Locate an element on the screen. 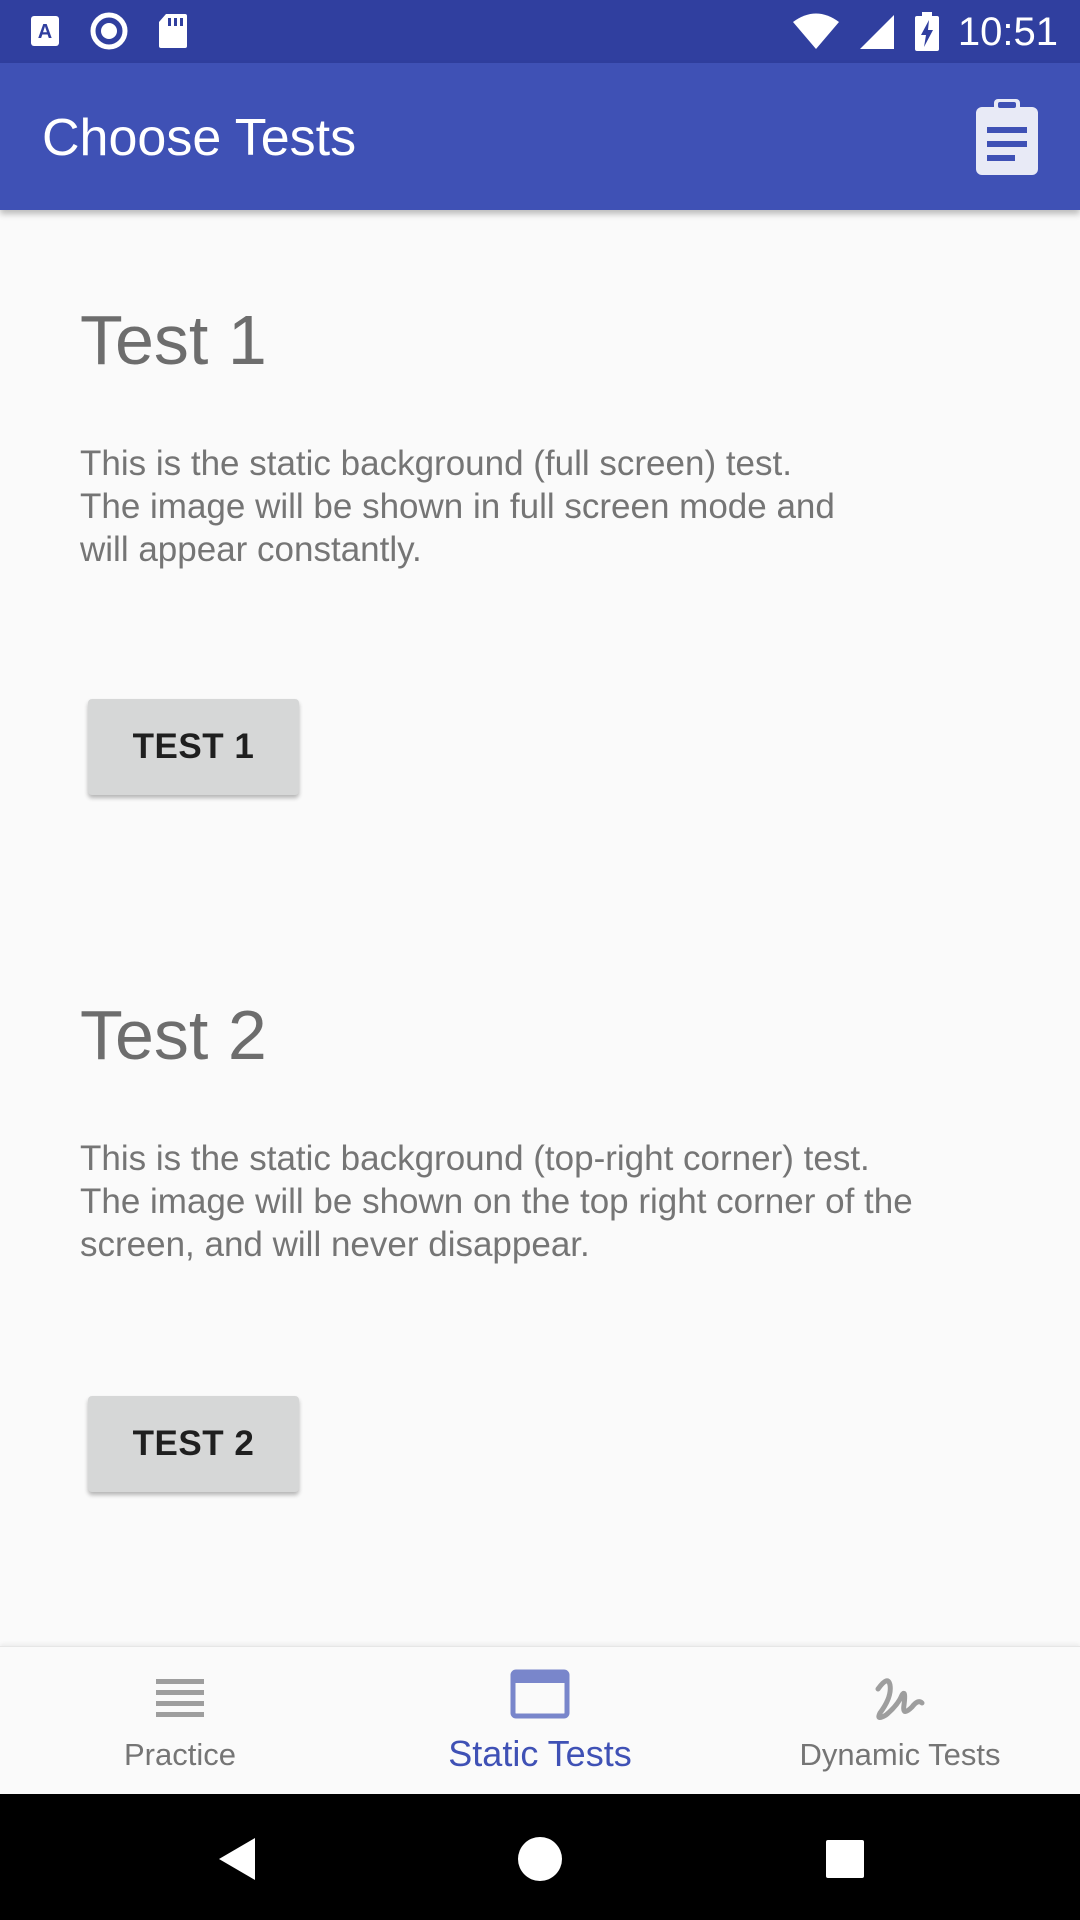 The height and width of the screenshot is (1920, 1080). test-2-title: Test 2 is located at coordinates (173, 1035).